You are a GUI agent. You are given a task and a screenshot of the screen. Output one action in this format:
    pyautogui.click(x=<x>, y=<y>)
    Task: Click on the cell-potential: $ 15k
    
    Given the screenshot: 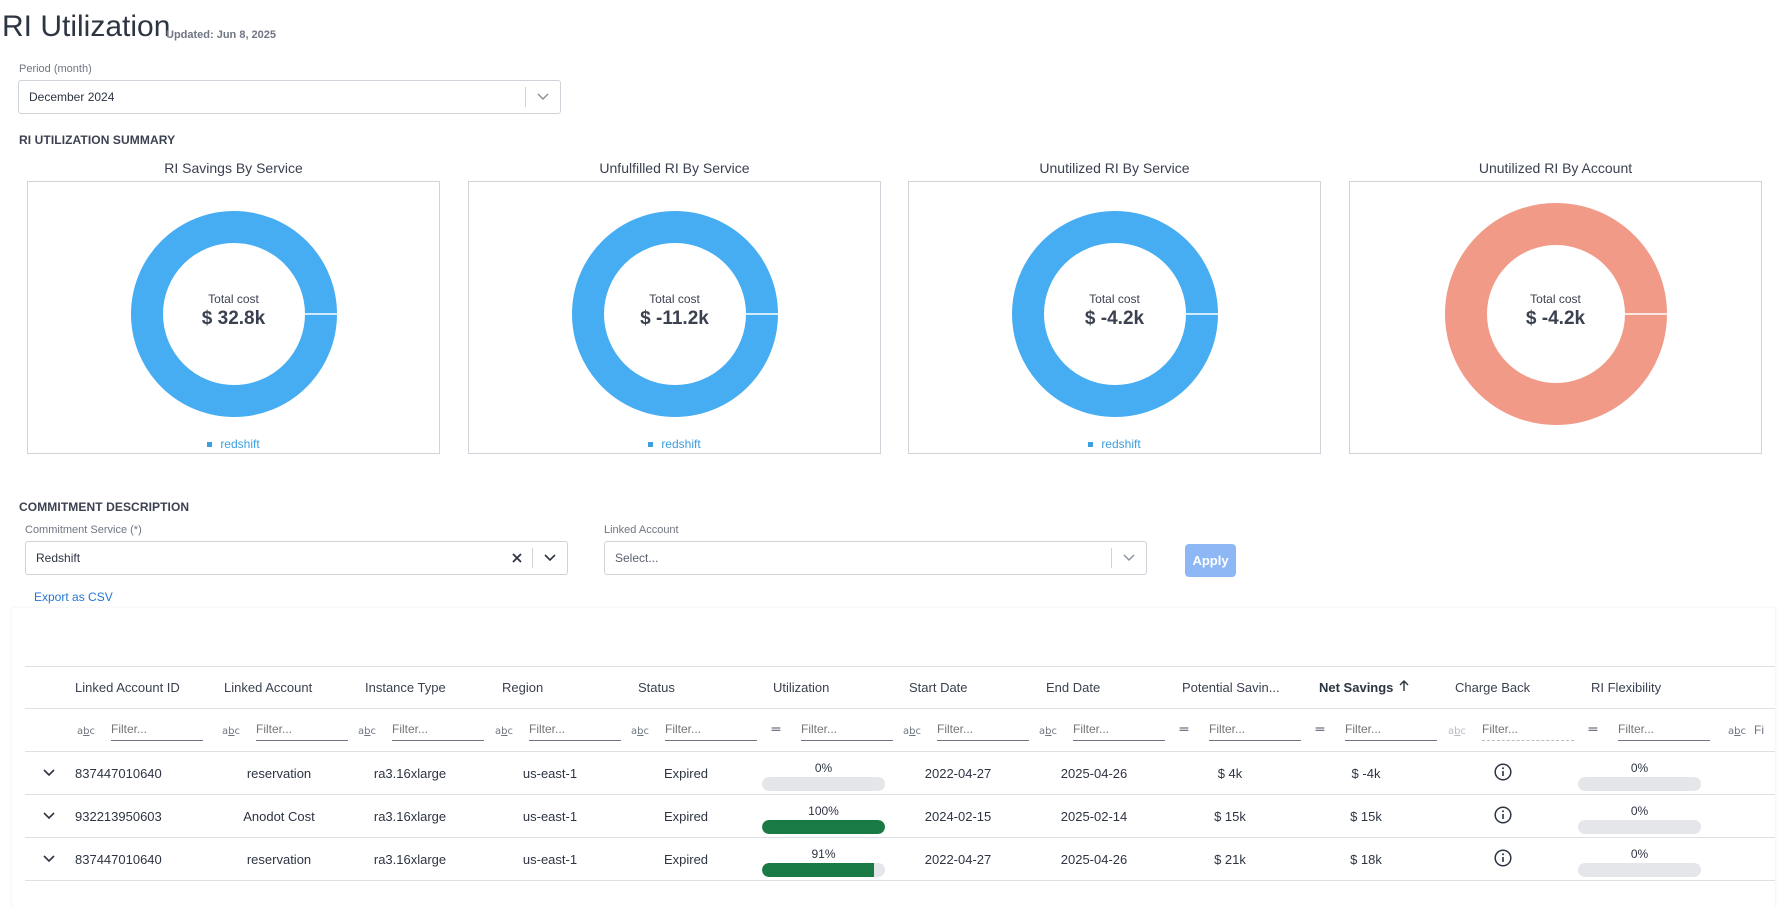 What is the action you would take?
    pyautogui.click(x=1230, y=816)
    